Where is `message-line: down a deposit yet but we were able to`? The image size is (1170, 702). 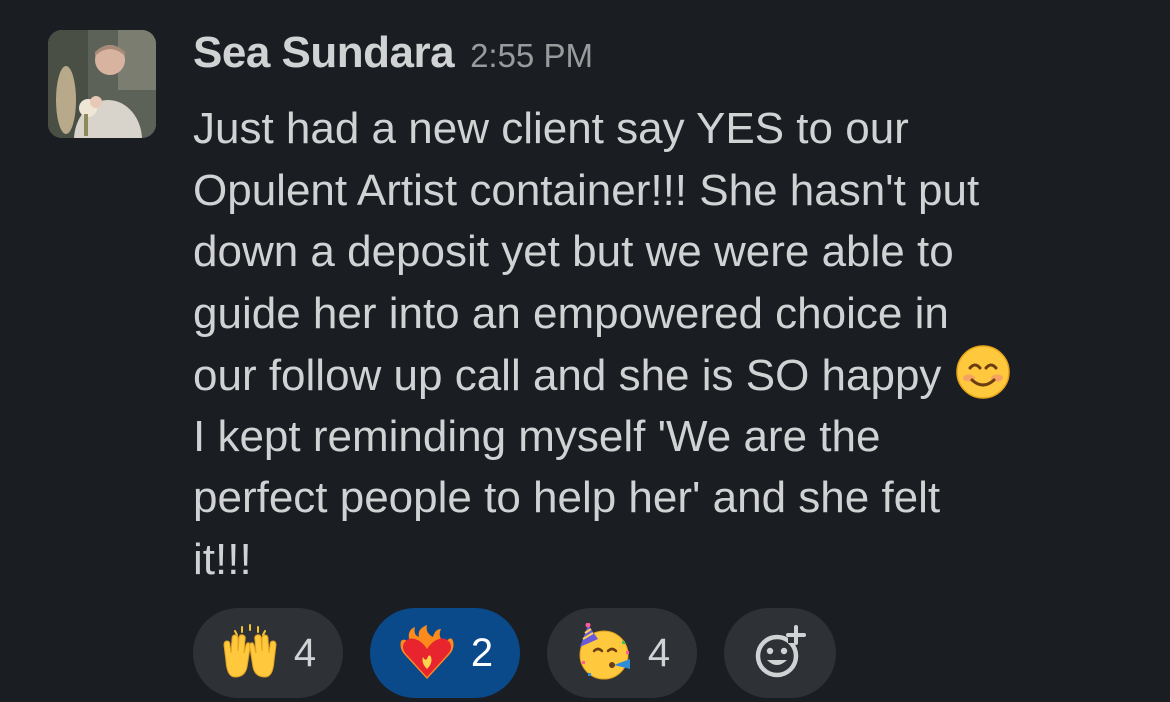
message-line: down a deposit yet but we were able to is located at coordinates (573, 251).